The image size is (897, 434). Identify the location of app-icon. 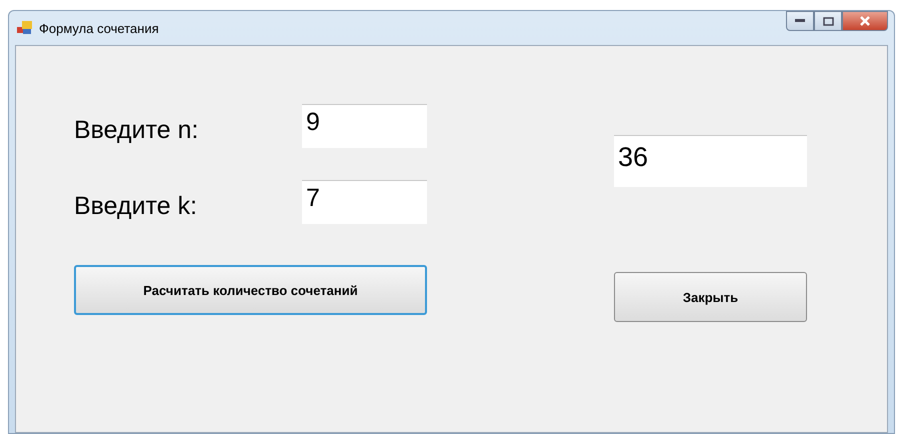
(25, 28).